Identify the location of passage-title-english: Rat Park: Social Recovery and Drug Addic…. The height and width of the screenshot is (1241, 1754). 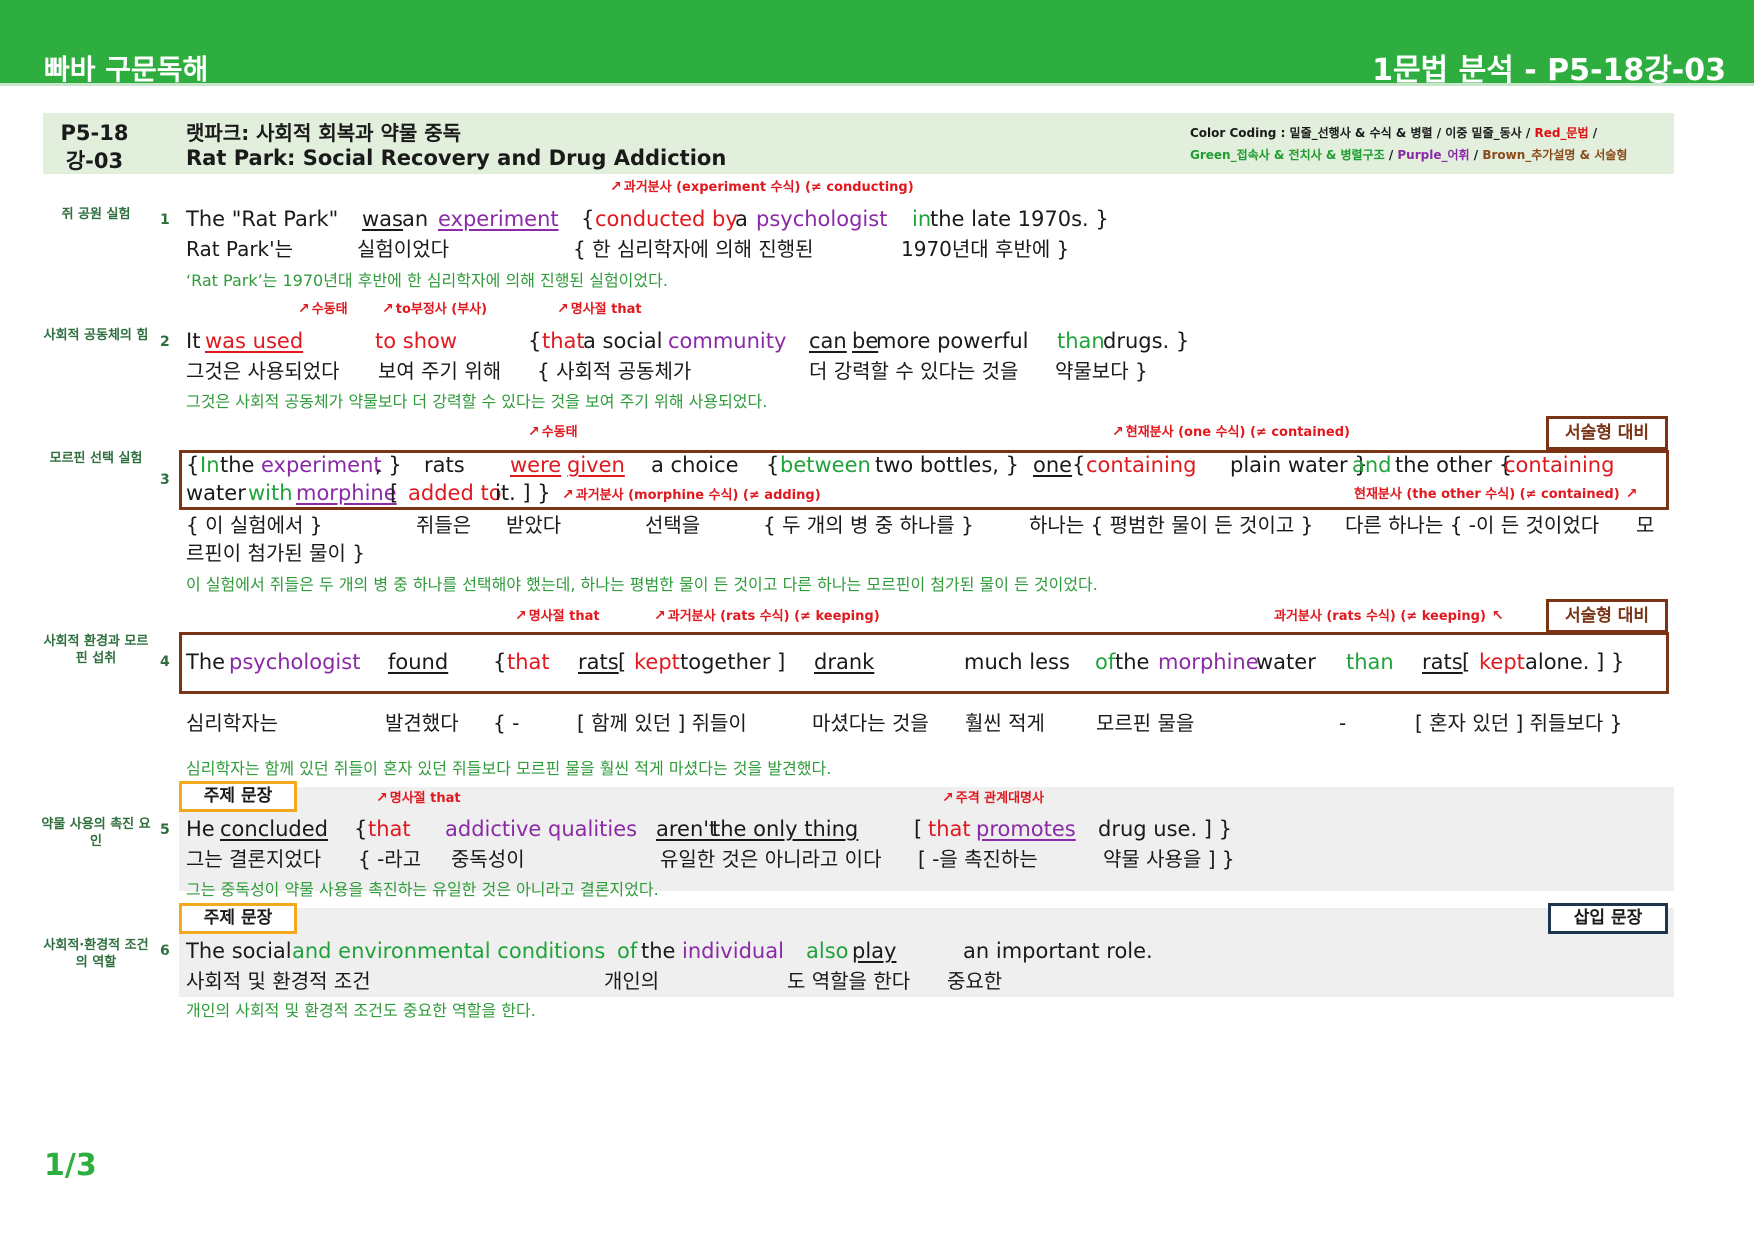
(456, 158).